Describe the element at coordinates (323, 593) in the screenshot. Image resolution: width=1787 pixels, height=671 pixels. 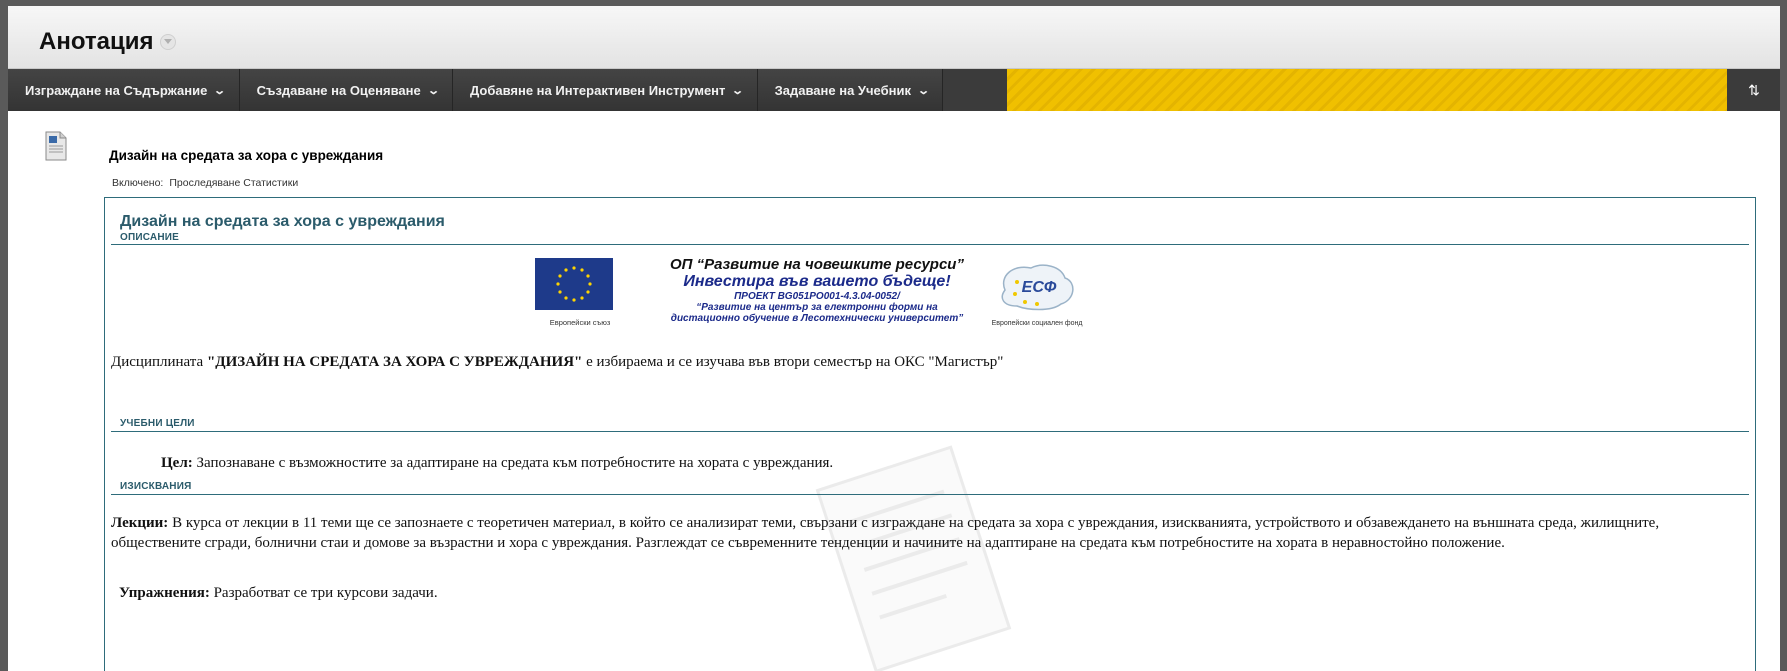
I see `exercises-text: Разработват се три курсови задачи.` at that location.